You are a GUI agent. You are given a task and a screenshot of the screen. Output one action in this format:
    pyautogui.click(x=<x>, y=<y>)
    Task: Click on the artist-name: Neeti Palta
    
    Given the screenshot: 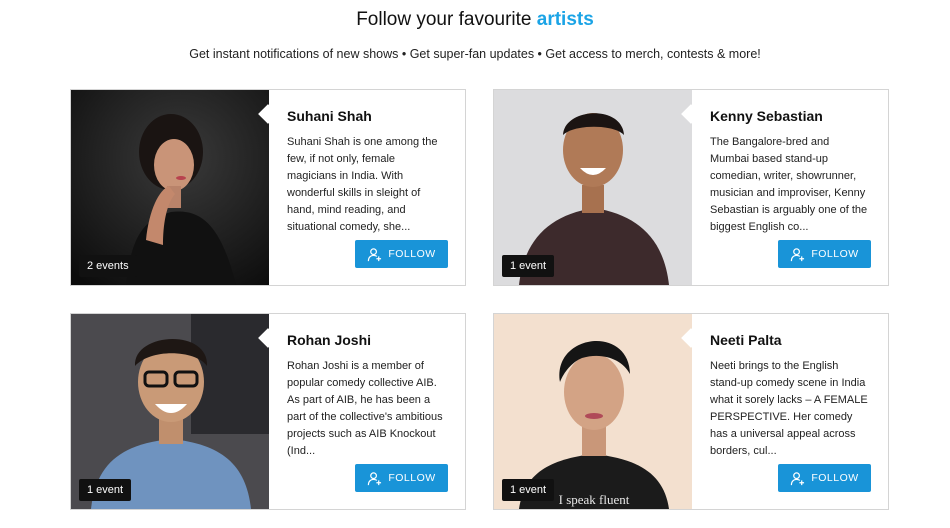 What is the action you would take?
    pyautogui.click(x=790, y=340)
    